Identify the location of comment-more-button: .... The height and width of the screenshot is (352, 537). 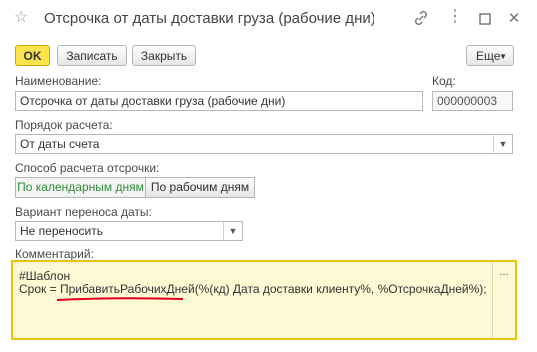
(504, 272).